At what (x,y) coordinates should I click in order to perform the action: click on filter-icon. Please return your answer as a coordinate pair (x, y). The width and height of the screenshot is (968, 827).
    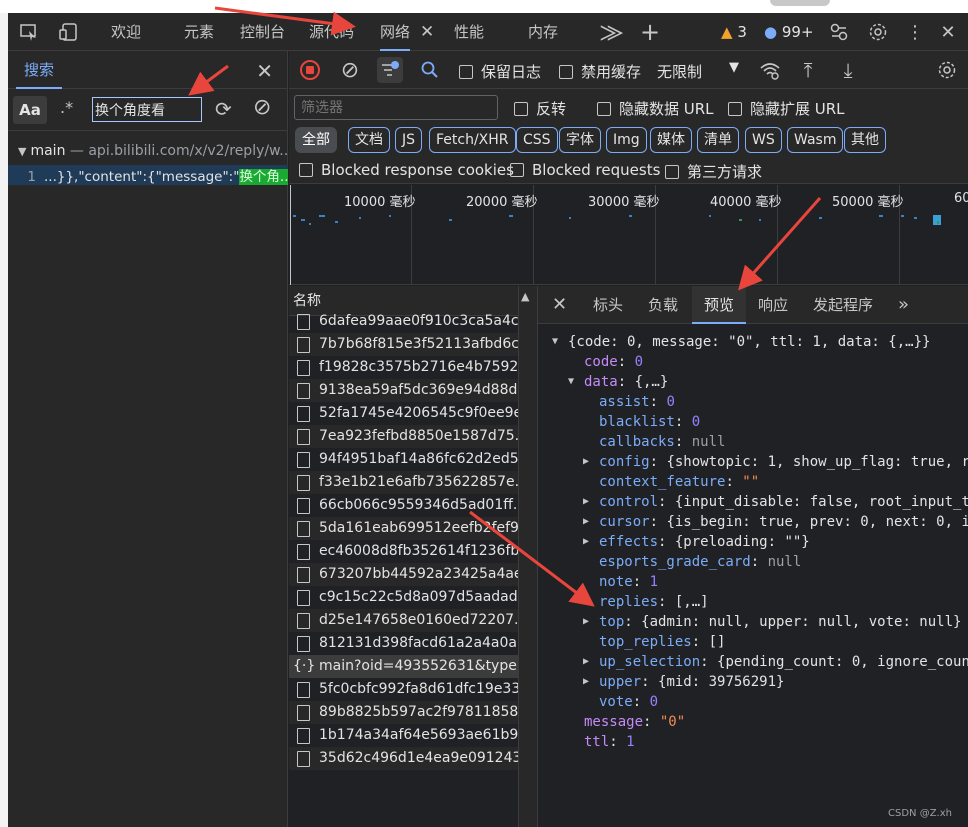
    Looking at the image, I should click on (390, 70).